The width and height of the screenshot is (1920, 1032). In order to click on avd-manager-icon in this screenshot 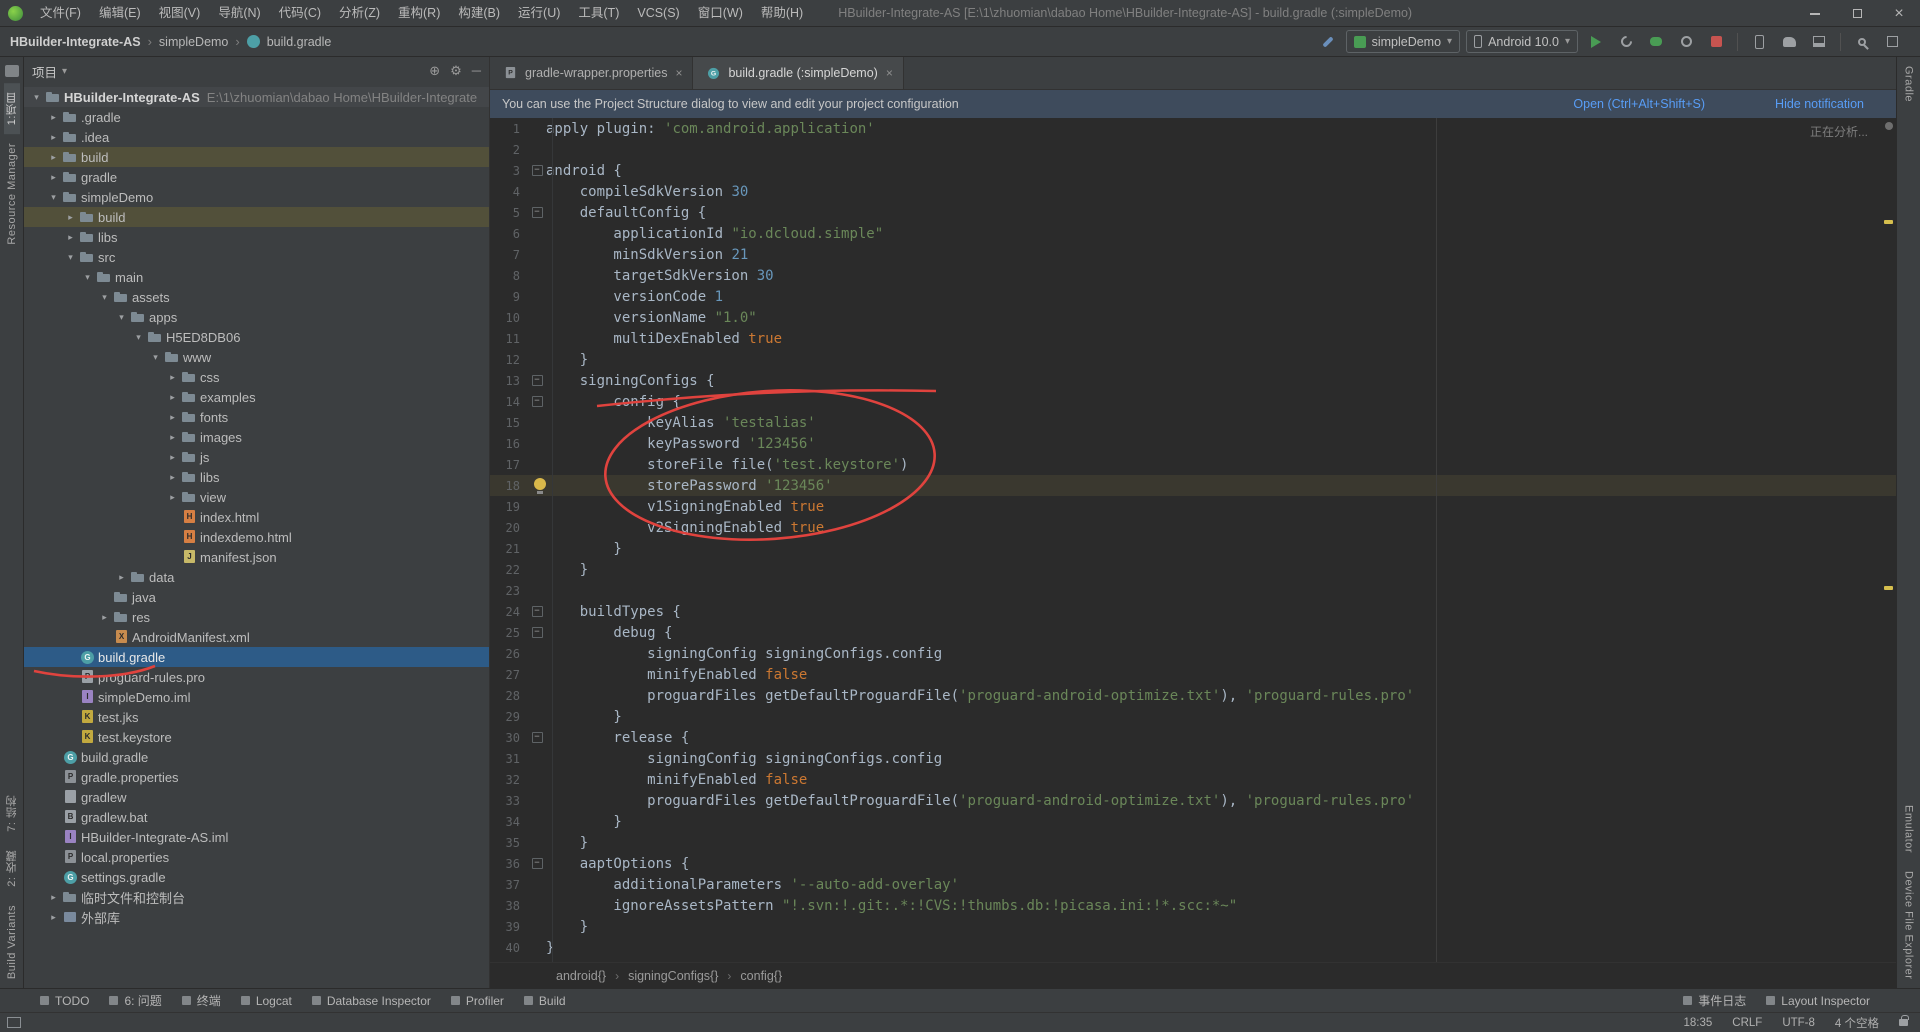, I will do `click(1759, 42)`.